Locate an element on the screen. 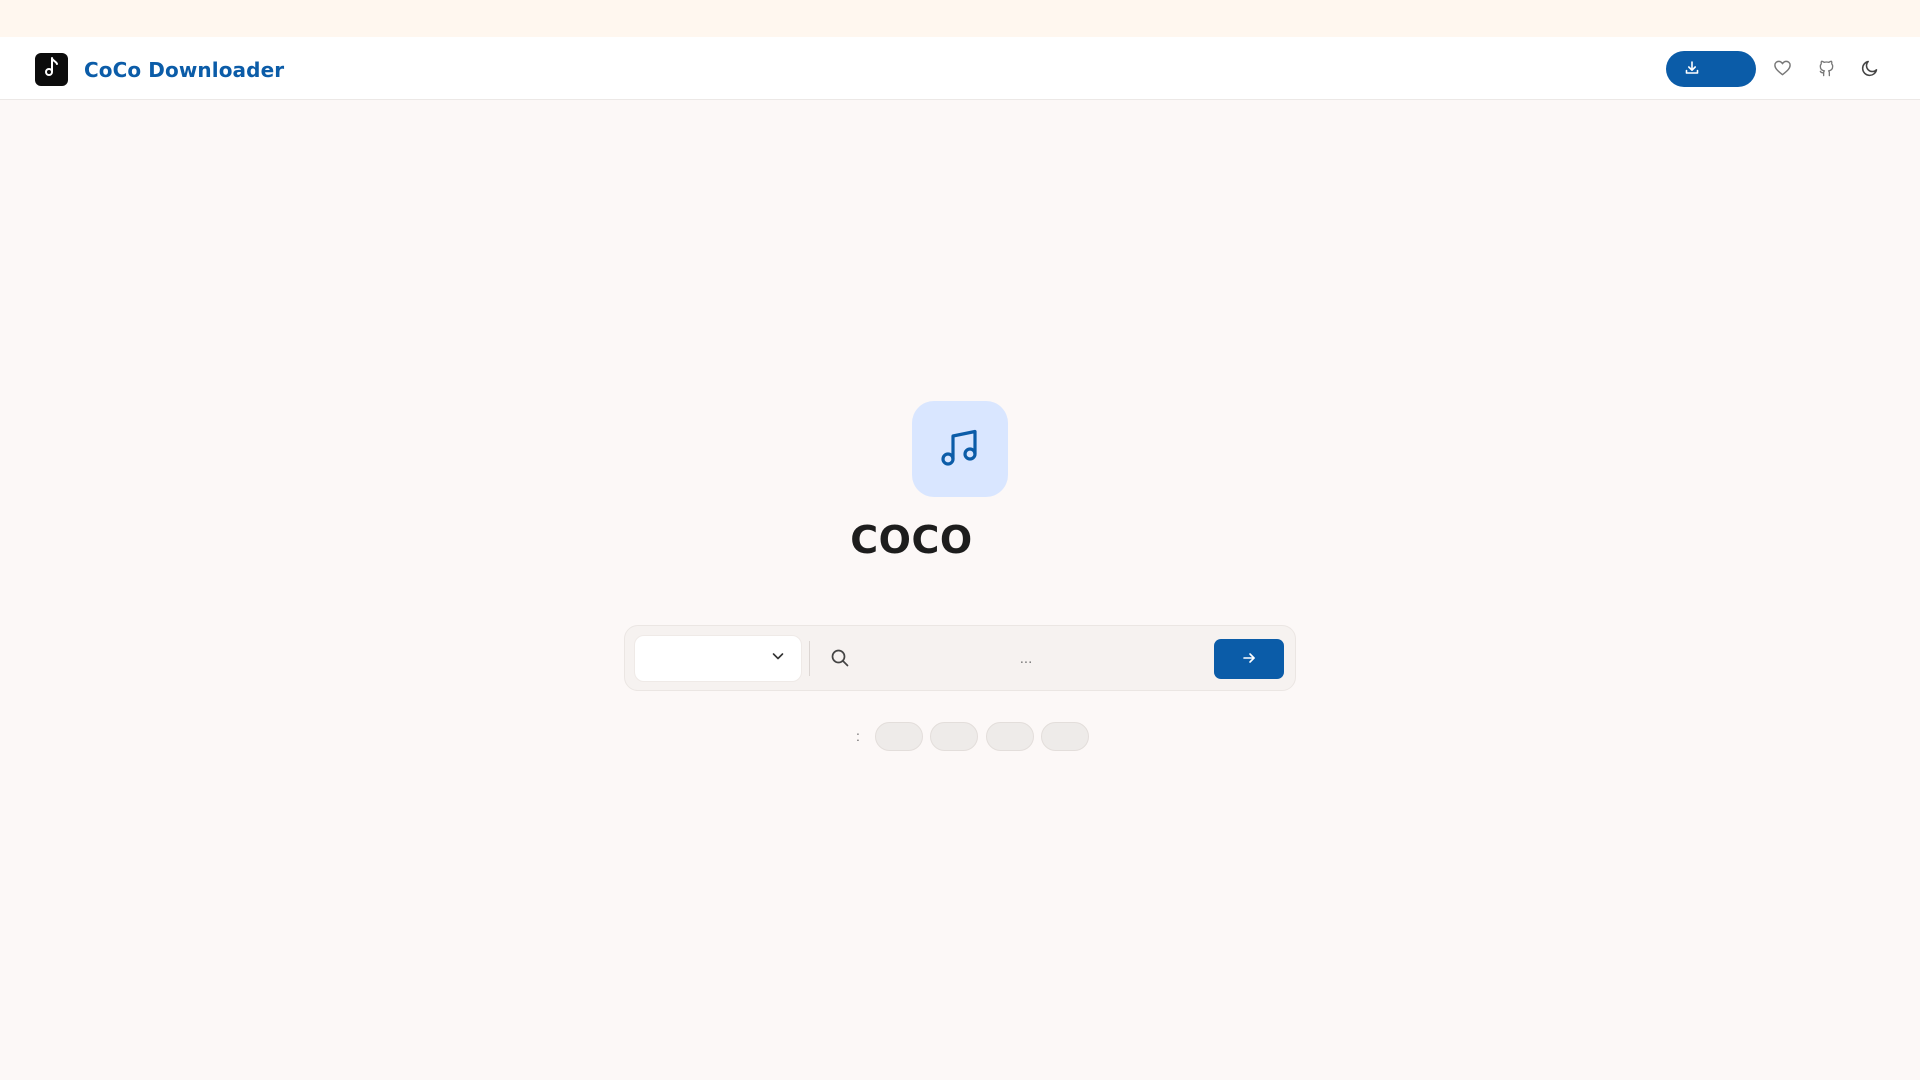 This screenshot has width=1920, height=1080. theme-toggle-button is located at coordinates (1870, 70).